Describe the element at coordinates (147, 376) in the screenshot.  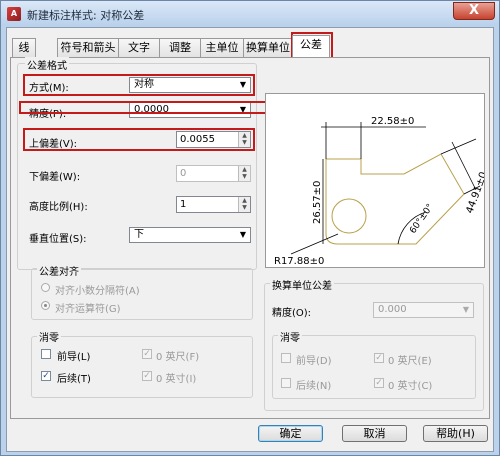
I see `zero-inches-checkbox: ✓` at that location.